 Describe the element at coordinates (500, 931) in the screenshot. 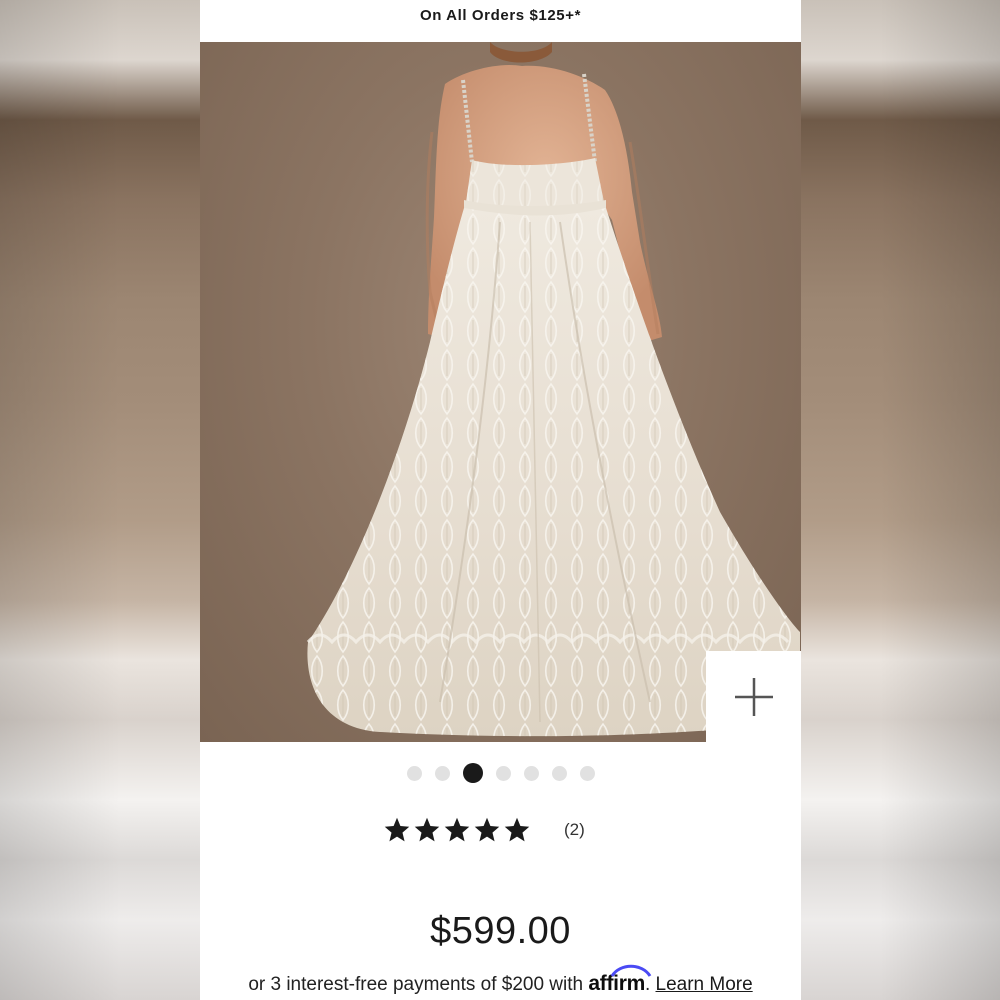

I see `product-price: $599.00` at that location.